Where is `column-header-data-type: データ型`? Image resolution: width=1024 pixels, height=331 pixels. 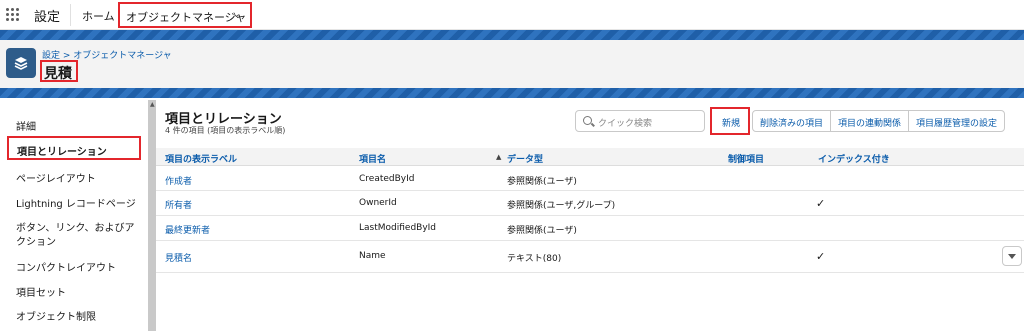
column-header-data-type: データ型 is located at coordinates (525, 158).